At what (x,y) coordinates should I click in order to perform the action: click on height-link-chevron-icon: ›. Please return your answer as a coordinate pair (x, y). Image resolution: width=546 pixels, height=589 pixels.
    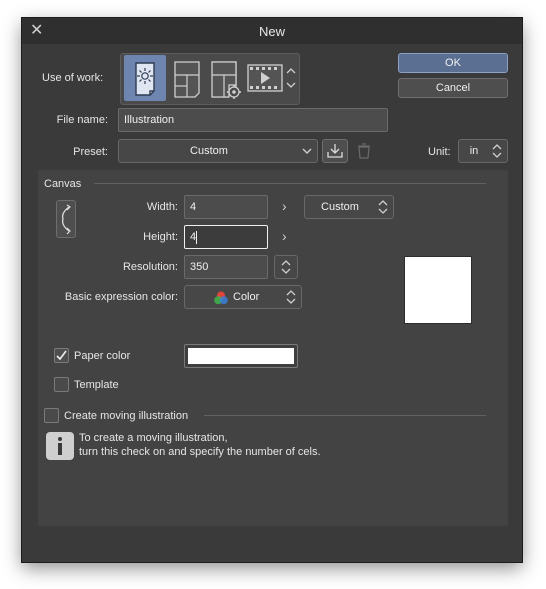
    Looking at the image, I should click on (284, 236).